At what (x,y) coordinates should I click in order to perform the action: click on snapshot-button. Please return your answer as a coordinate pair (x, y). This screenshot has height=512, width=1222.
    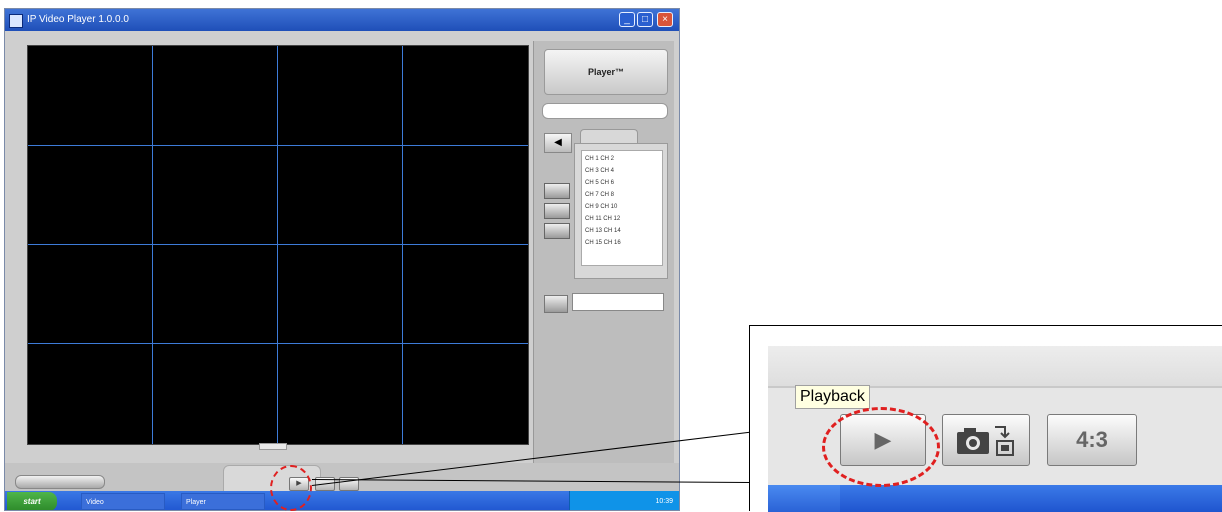
    Looking at the image, I should click on (986, 440).